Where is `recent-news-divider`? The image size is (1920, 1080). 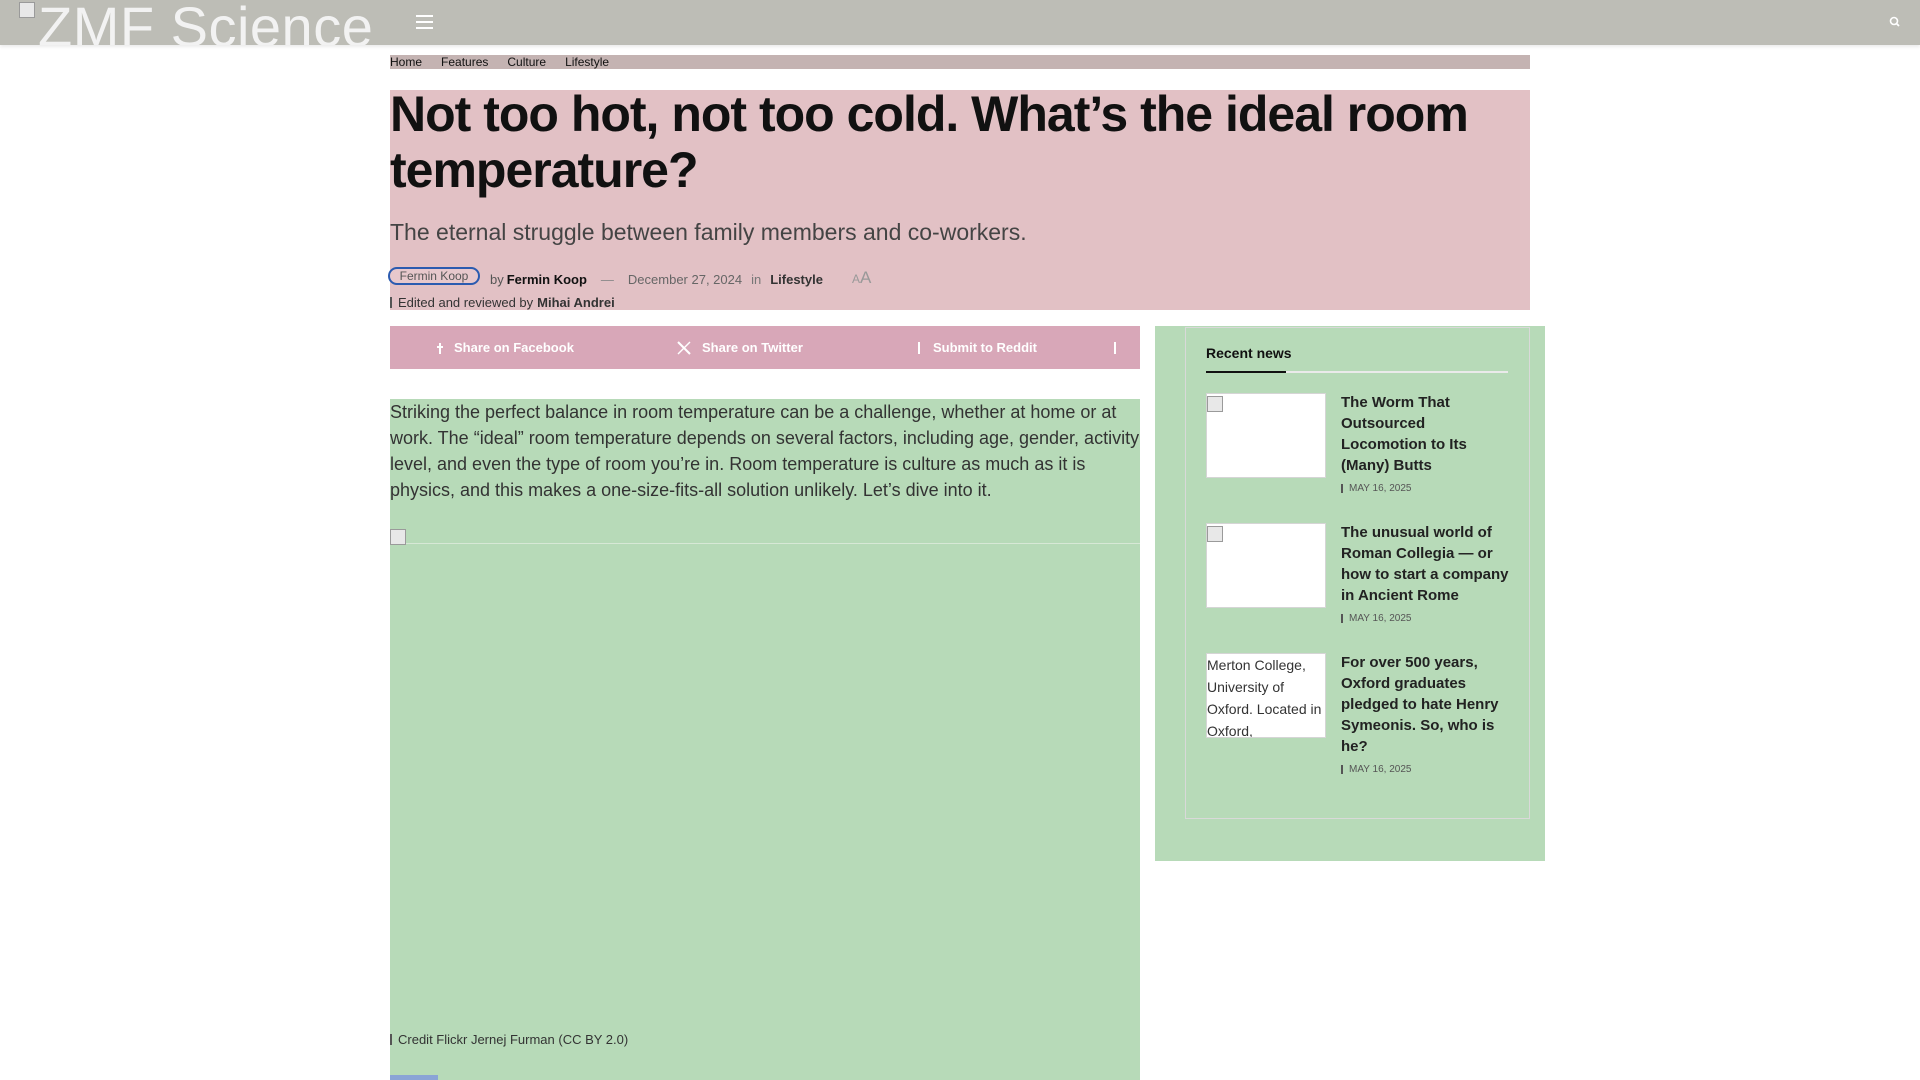 recent-news-divider is located at coordinates (1357, 372).